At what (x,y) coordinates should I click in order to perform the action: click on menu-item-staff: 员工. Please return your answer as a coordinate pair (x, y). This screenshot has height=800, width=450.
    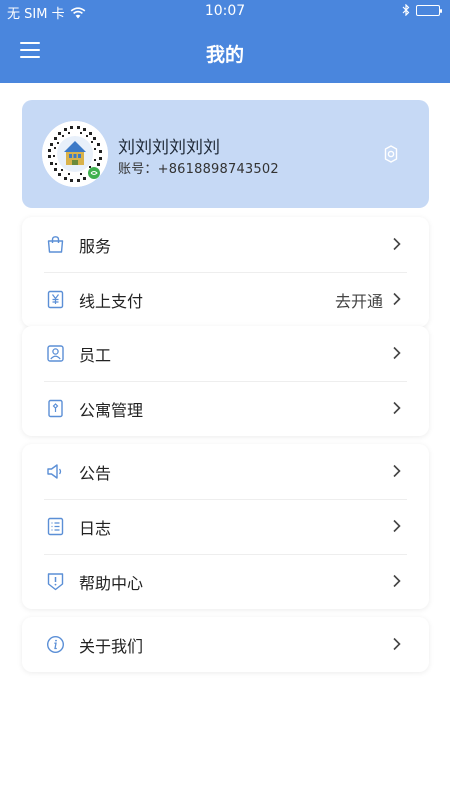
    Looking at the image, I should click on (225, 353).